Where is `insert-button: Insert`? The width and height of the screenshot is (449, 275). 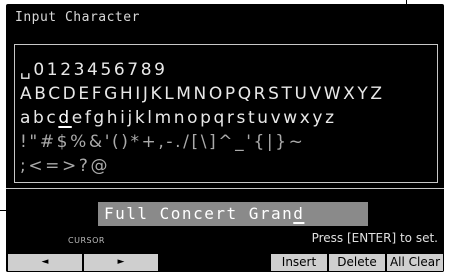 insert-button: Insert is located at coordinates (299, 262).